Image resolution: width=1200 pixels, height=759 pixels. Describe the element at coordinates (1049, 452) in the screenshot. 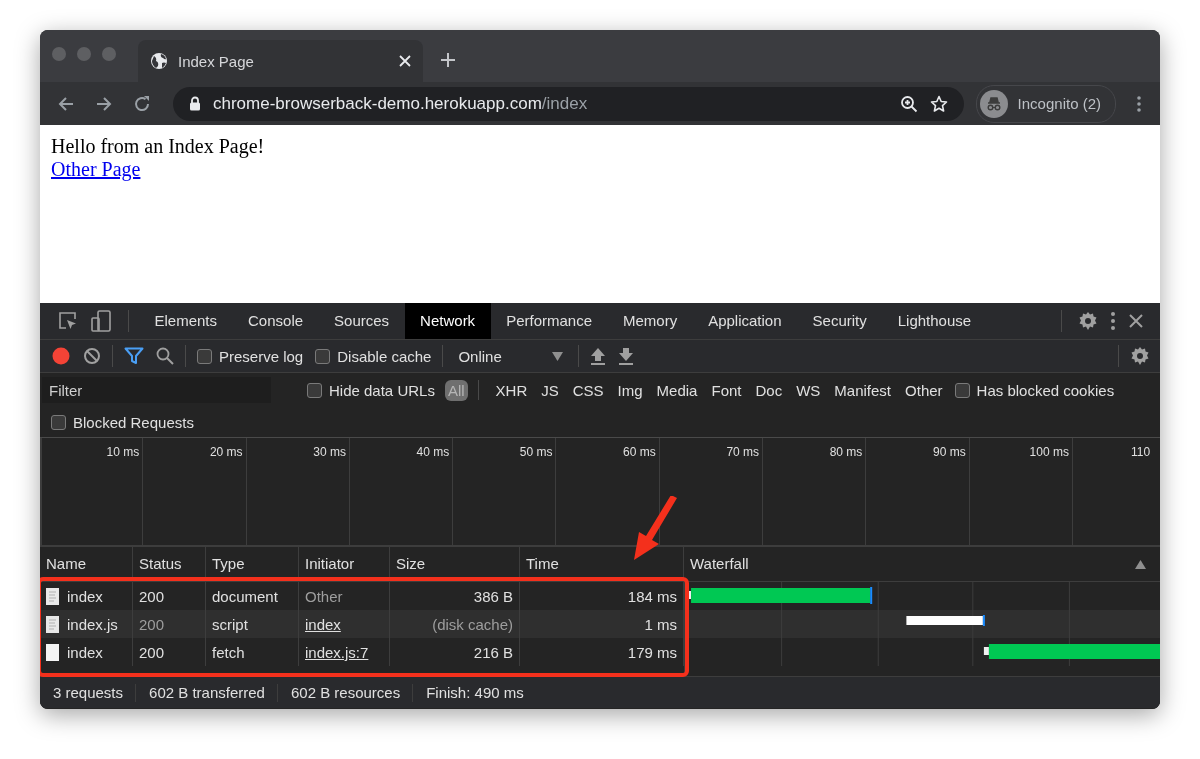

I see `tick-label: 100 ms` at that location.